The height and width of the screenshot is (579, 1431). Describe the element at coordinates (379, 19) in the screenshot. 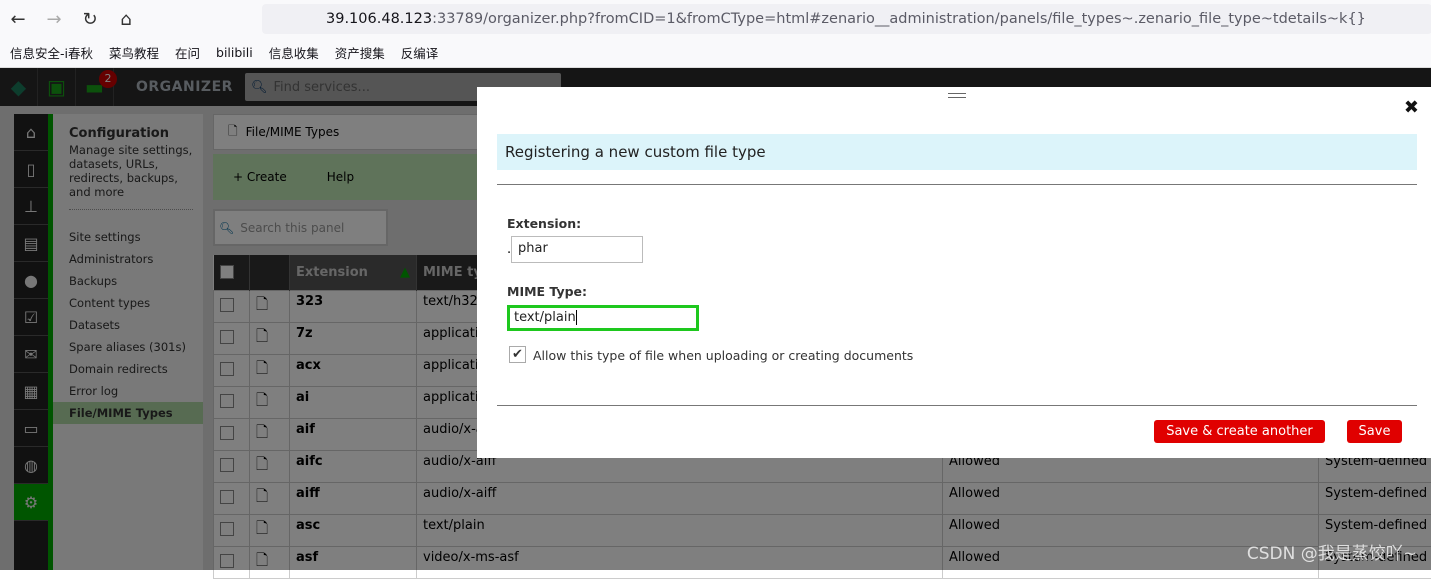

I see `url-host: 39.106.48.123` at that location.